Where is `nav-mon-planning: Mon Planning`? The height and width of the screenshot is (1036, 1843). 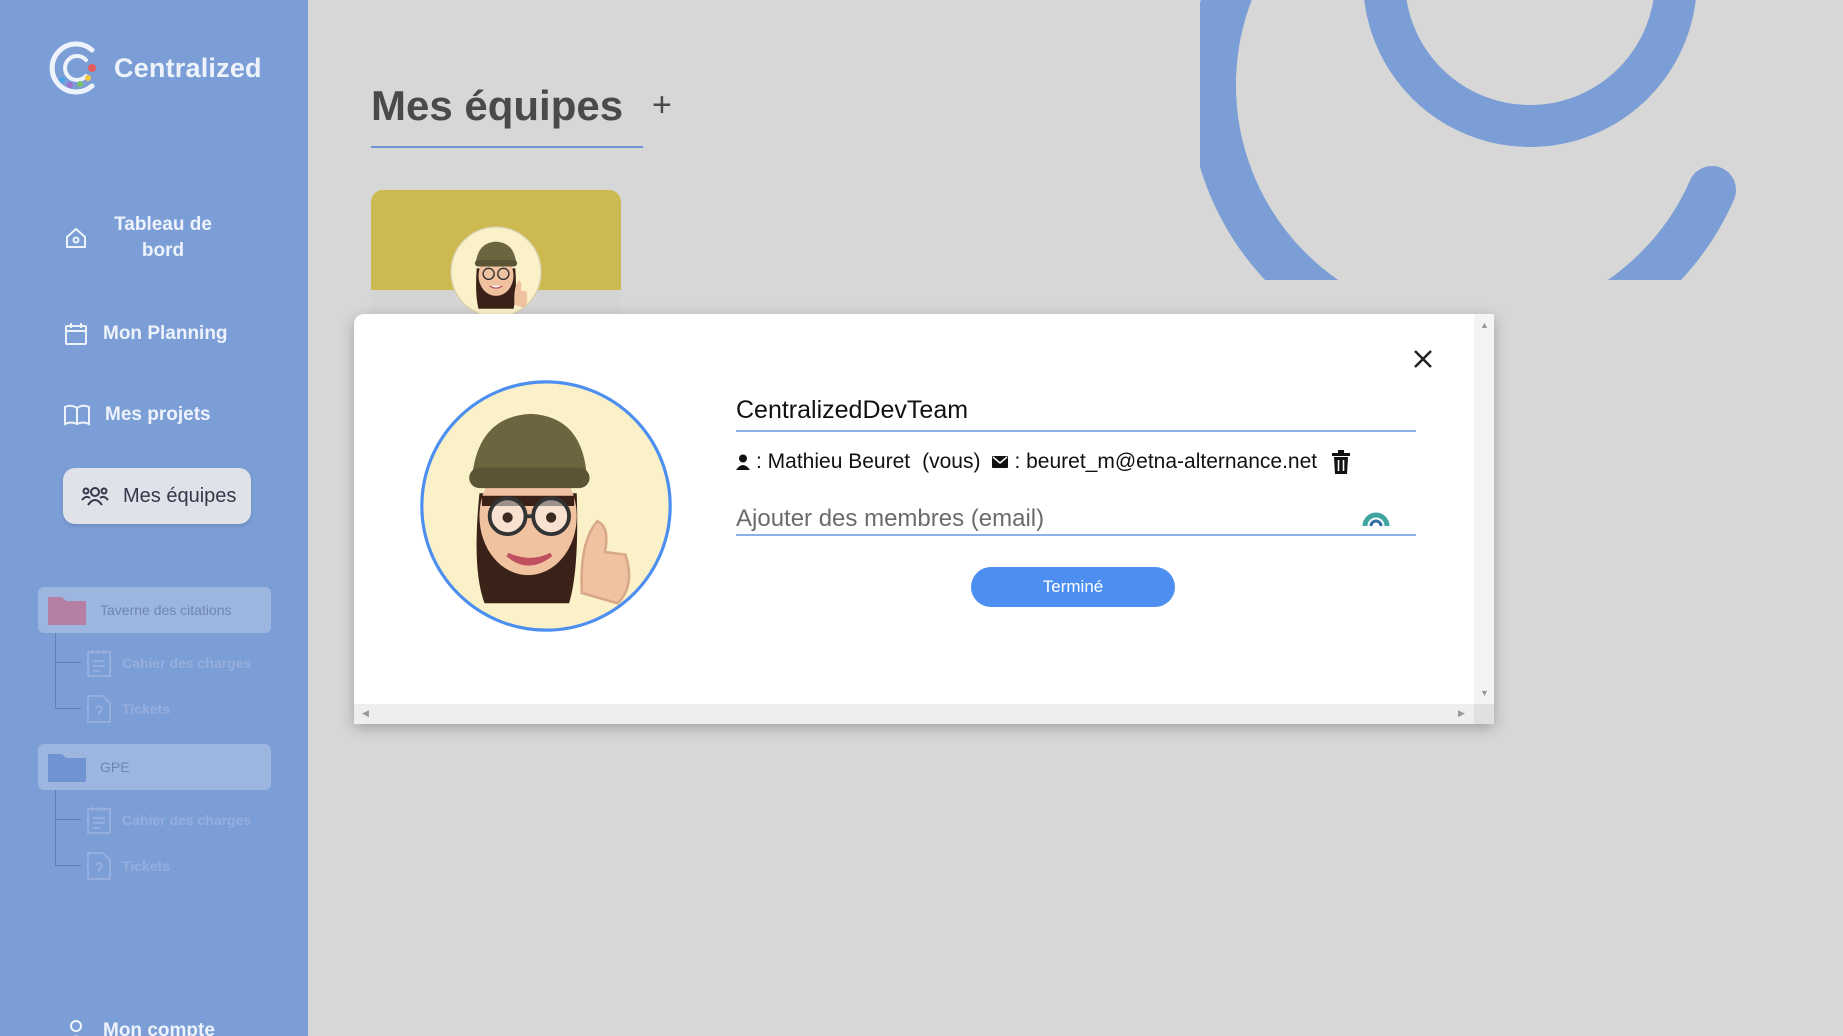 nav-mon-planning: Mon Planning is located at coordinates (145, 334).